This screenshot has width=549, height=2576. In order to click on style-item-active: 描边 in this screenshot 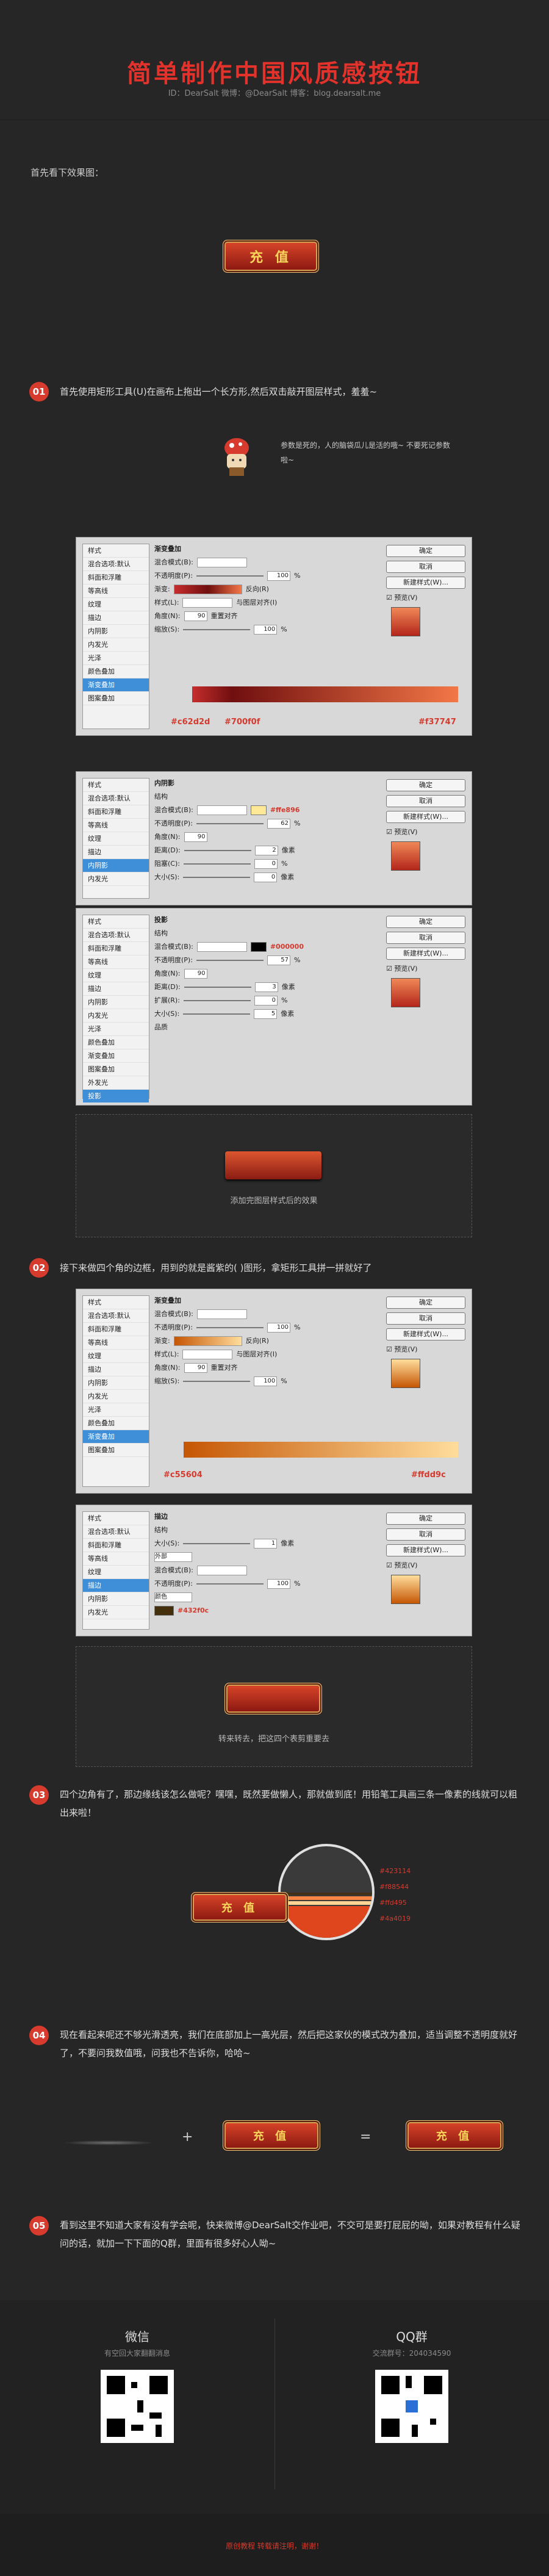, I will do `click(116, 1585)`.